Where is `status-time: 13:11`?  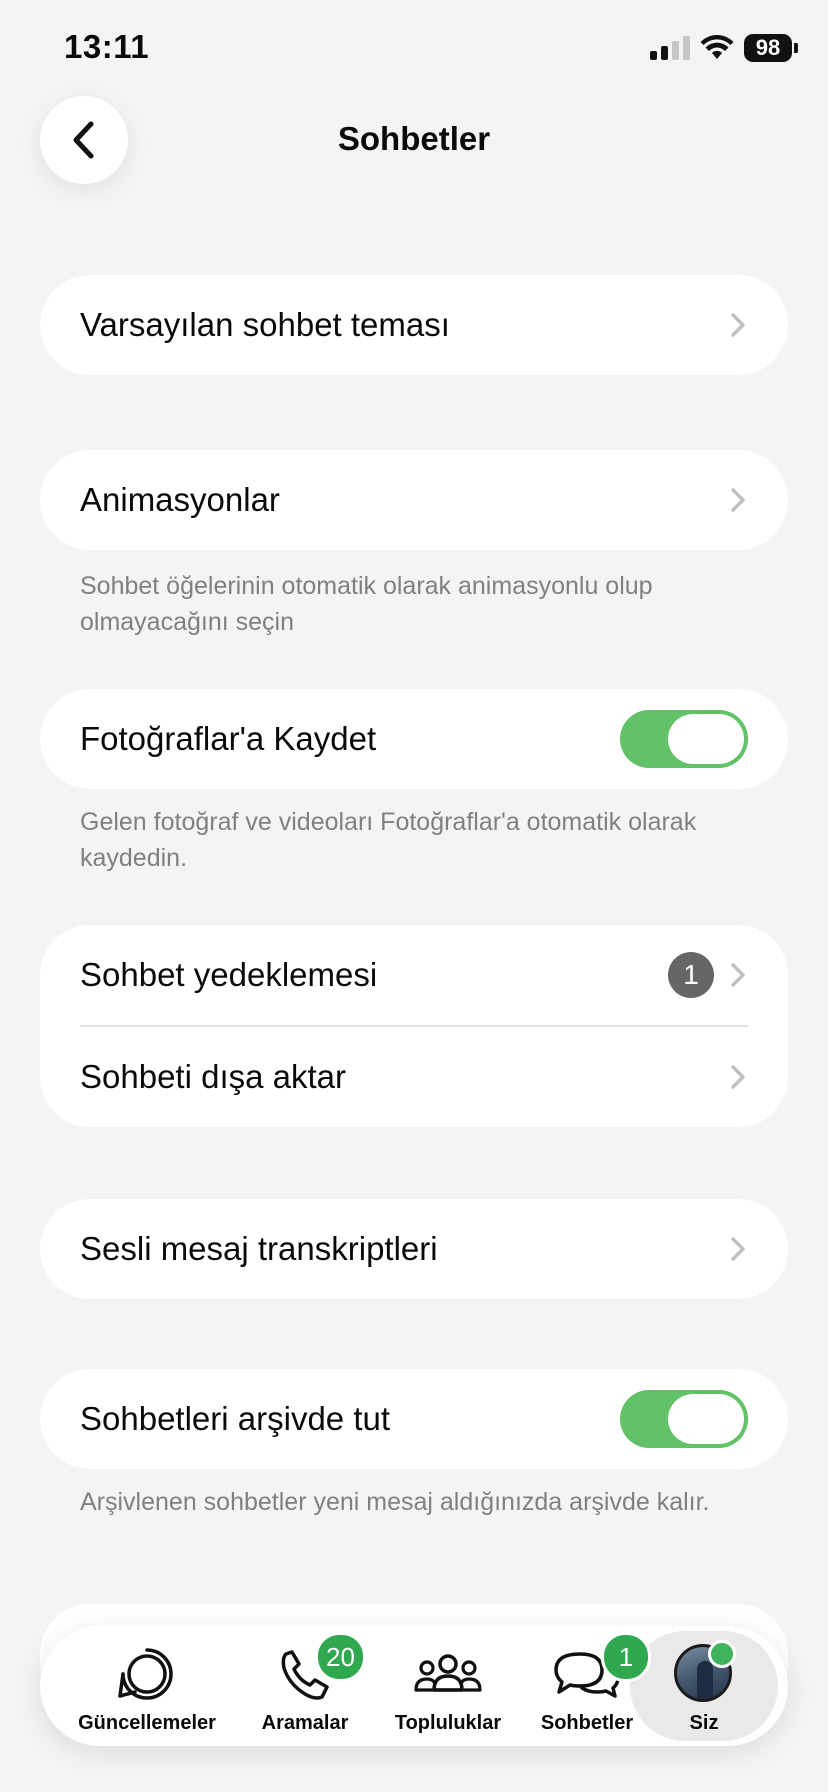 status-time: 13:11 is located at coordinates (107, 46).